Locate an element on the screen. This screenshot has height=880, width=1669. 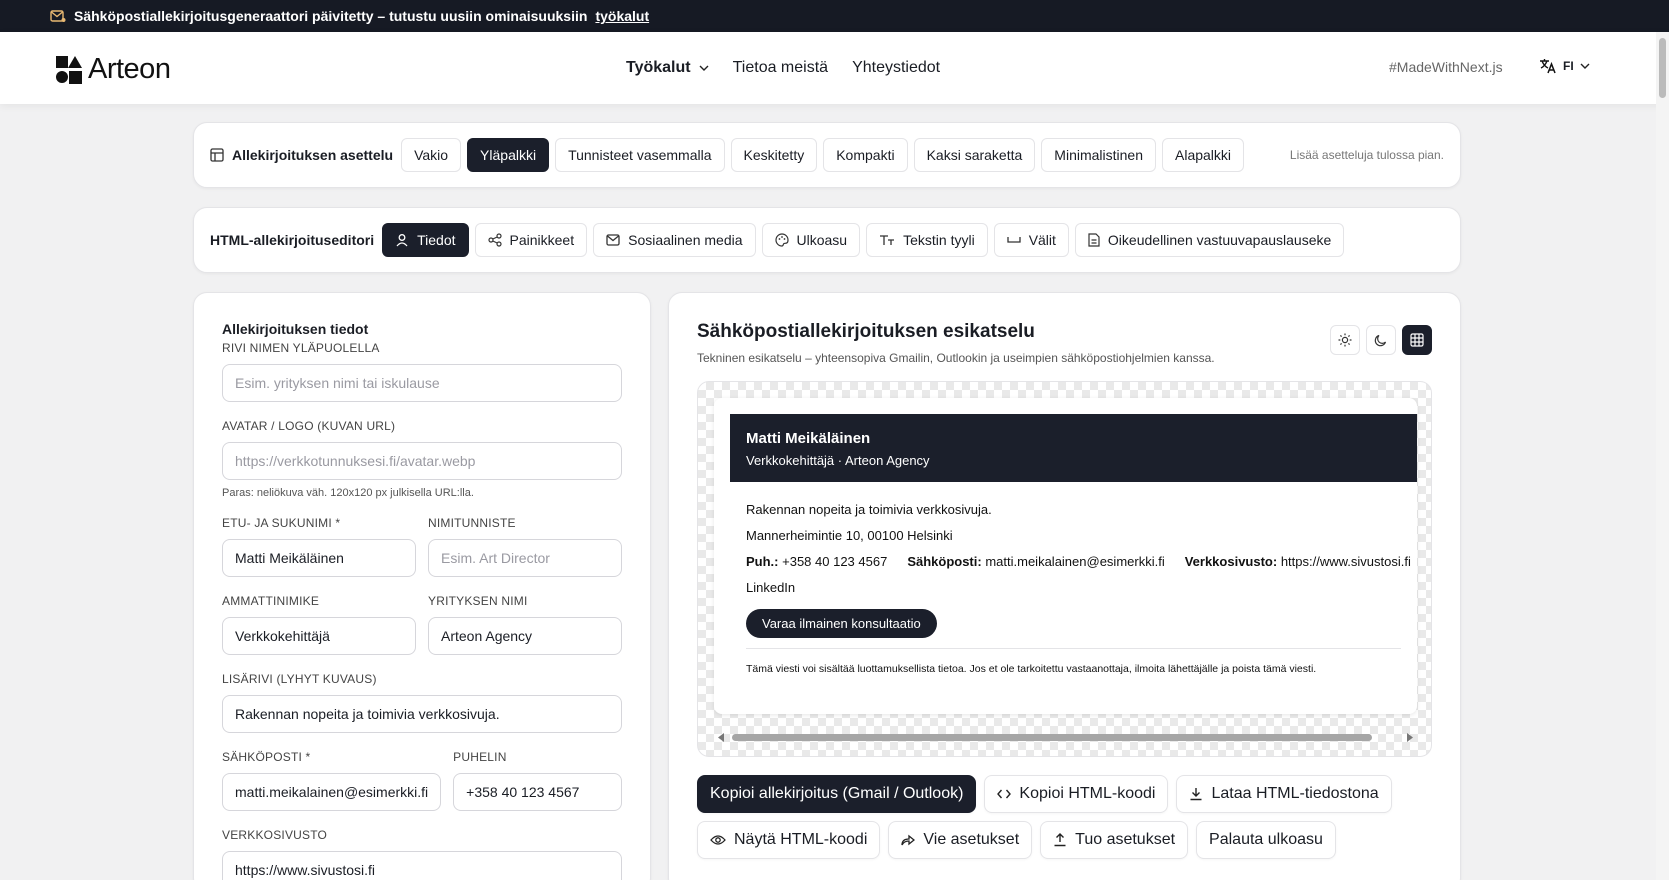
layout-option-alapalkki: Alapalkki is located at coordinates (1203, 155).